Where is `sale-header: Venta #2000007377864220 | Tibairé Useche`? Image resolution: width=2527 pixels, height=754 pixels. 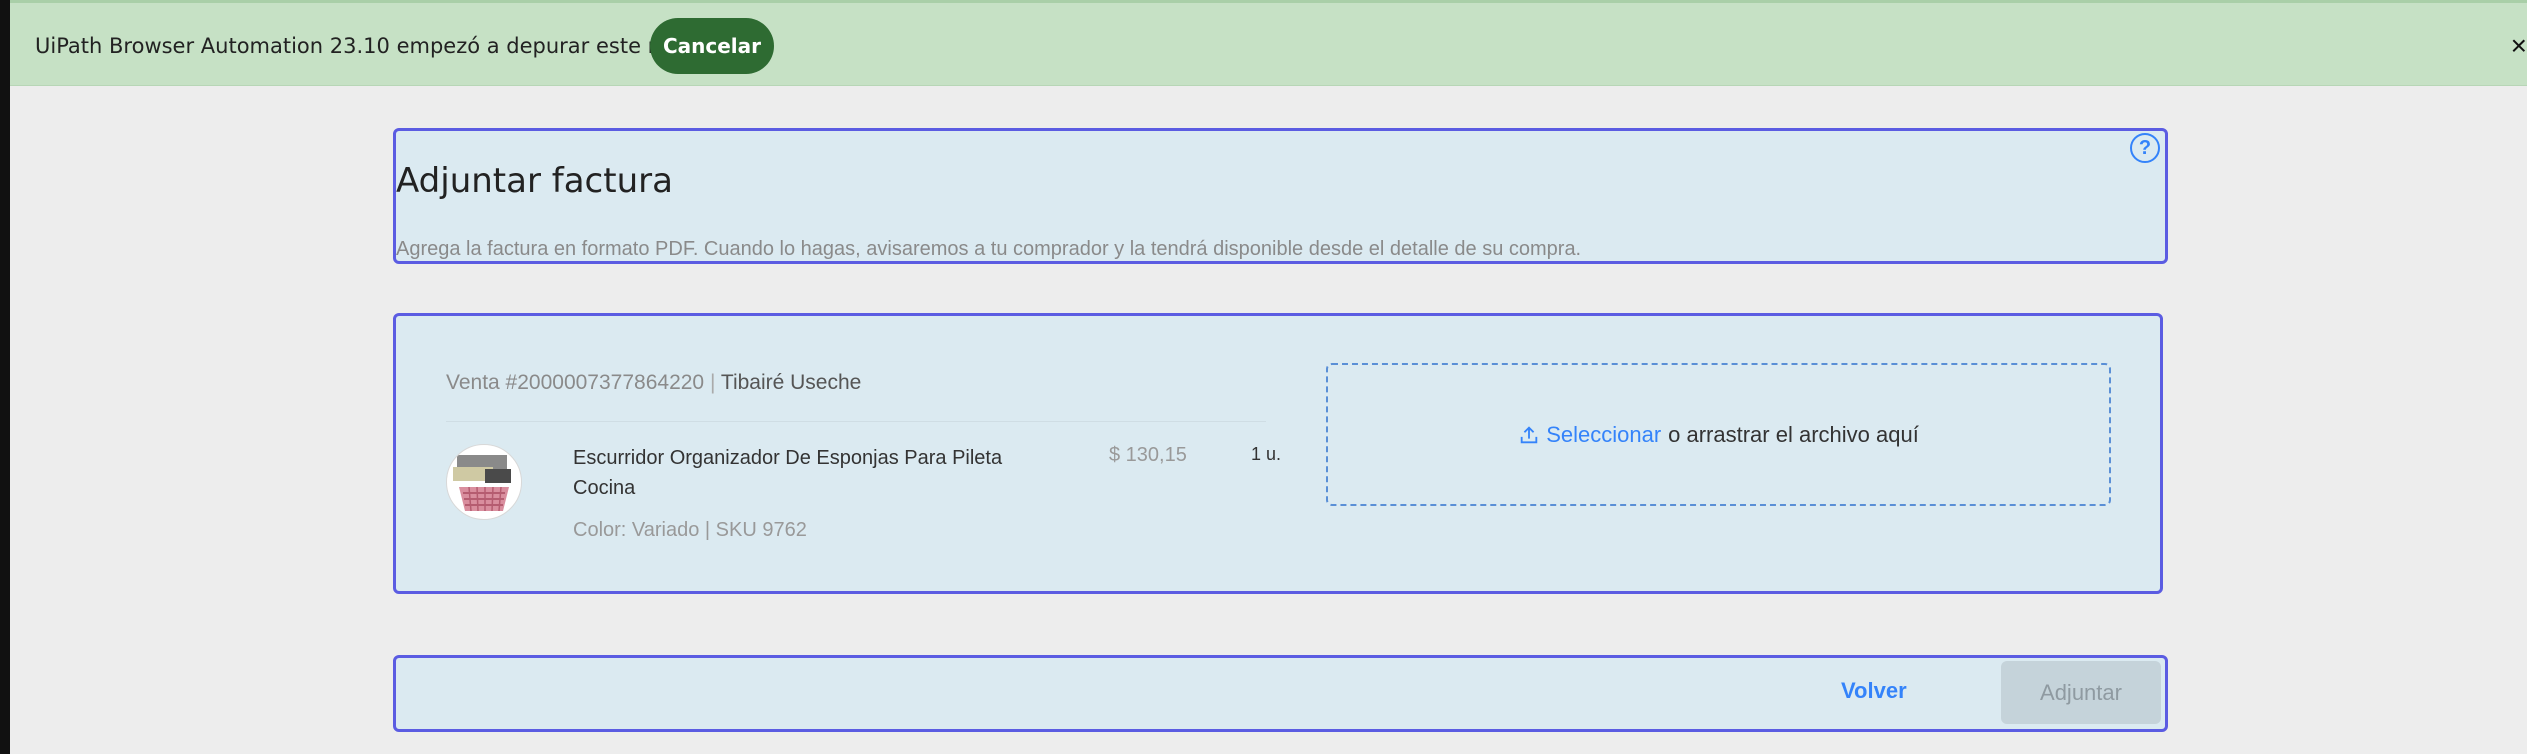
sale-header: Venta #2000007377864220 | Tibairé Useche is located at coordinates (653, 383).